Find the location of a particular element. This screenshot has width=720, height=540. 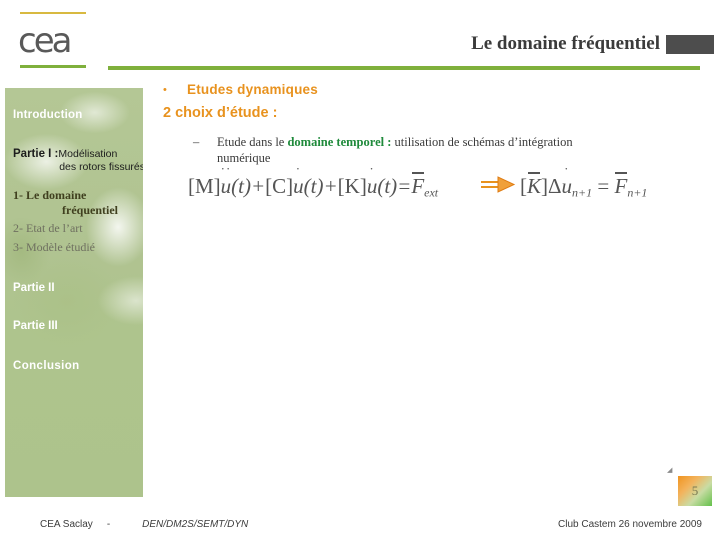

equation-1-m-arg: (t)+ is located at coordinates (248, 186).